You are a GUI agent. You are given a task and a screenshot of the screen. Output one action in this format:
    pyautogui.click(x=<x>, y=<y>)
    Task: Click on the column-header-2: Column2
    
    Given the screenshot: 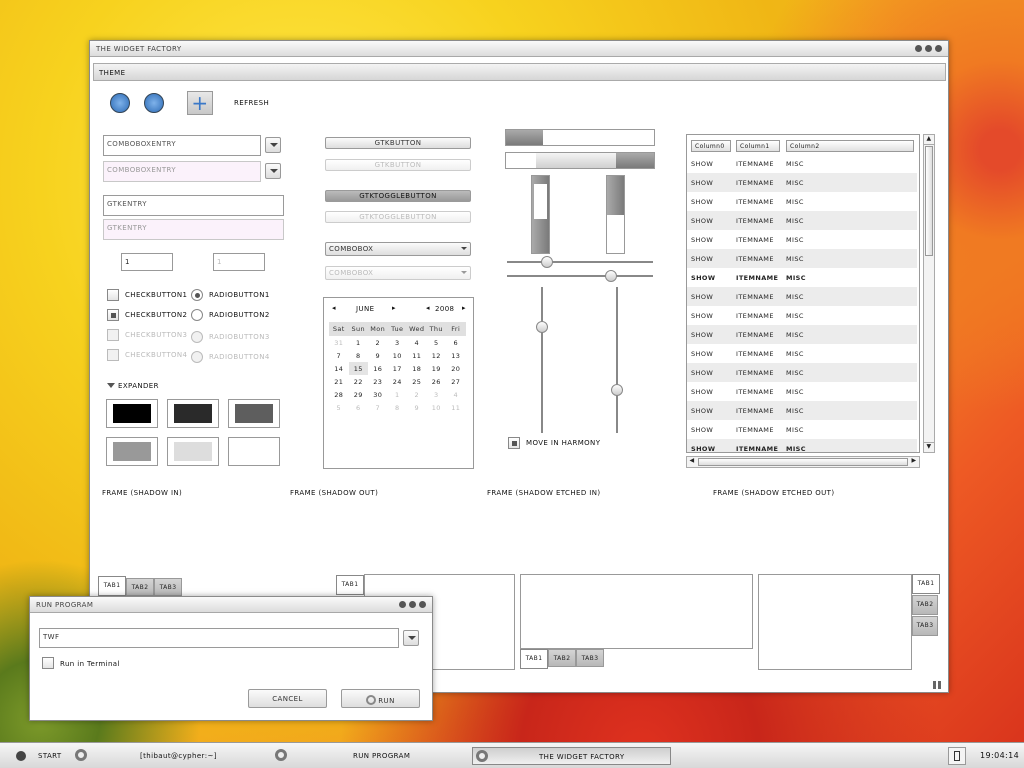 What is the action you would take?
    pyautogui.click(x=850, y=146)
    